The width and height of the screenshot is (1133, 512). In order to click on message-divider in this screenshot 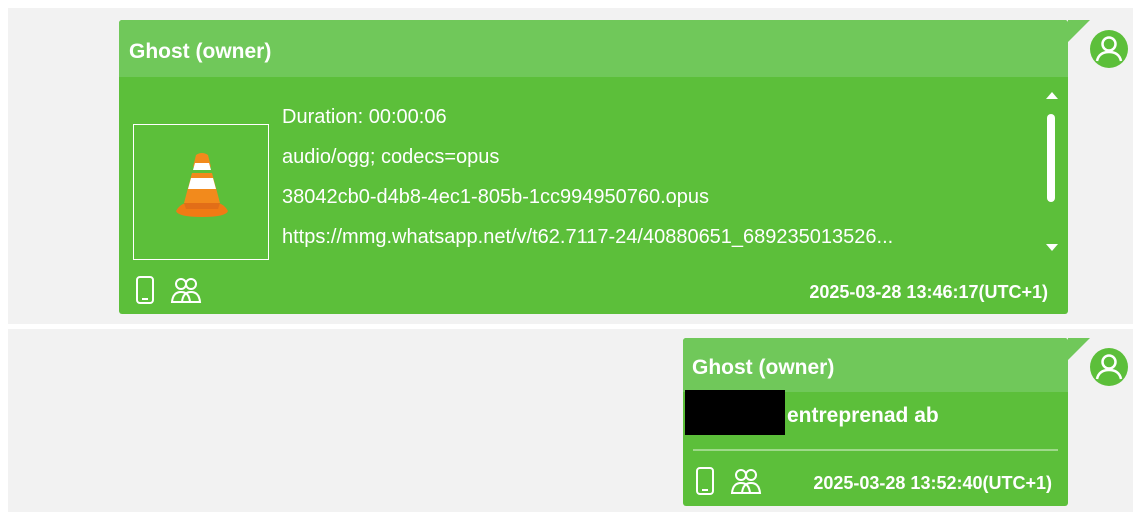, I will do `click(875, 450)`.